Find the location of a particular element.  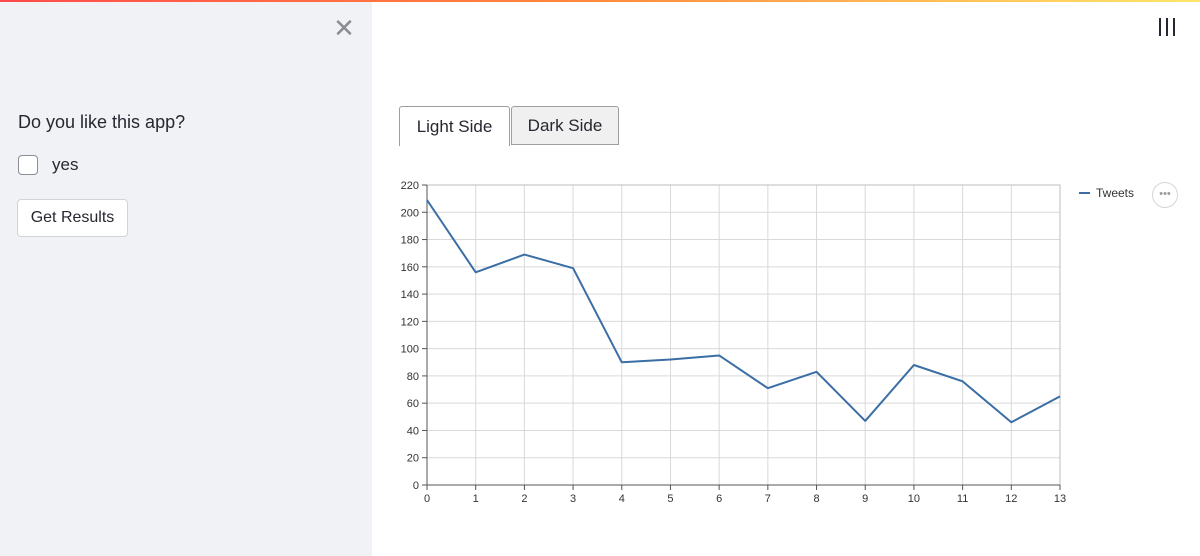

x-tick-label: 2 is located at coordinates (524, 499).